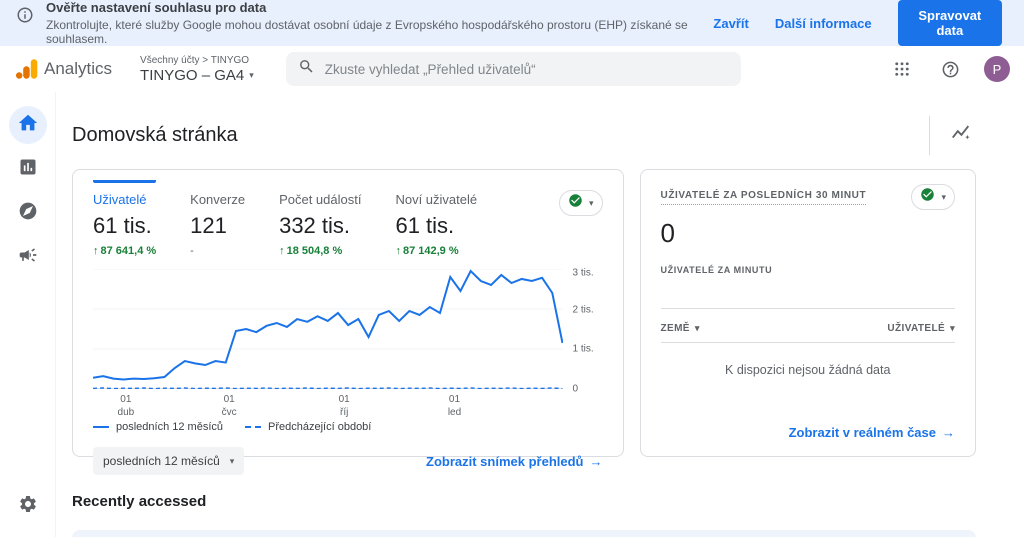 The width and height of the screenshot is (1024, 537). I want to click on realtime-title: UŽIVATELÉ ZA POSLEDNÍCH 30 MINUT, so click(763, 197).